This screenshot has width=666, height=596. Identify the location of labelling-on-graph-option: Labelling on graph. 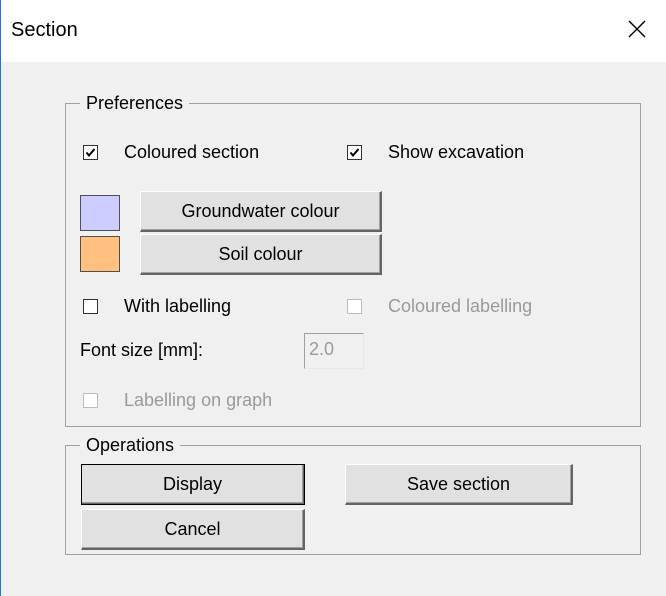
(177, 400).